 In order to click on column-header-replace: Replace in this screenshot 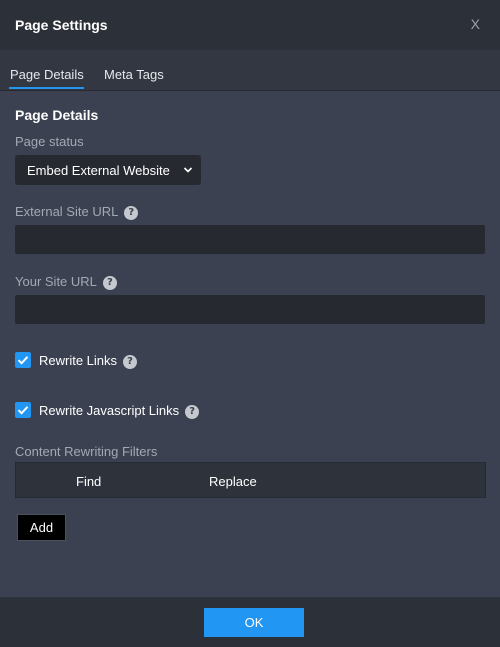, I will do `click(233, 481)`.